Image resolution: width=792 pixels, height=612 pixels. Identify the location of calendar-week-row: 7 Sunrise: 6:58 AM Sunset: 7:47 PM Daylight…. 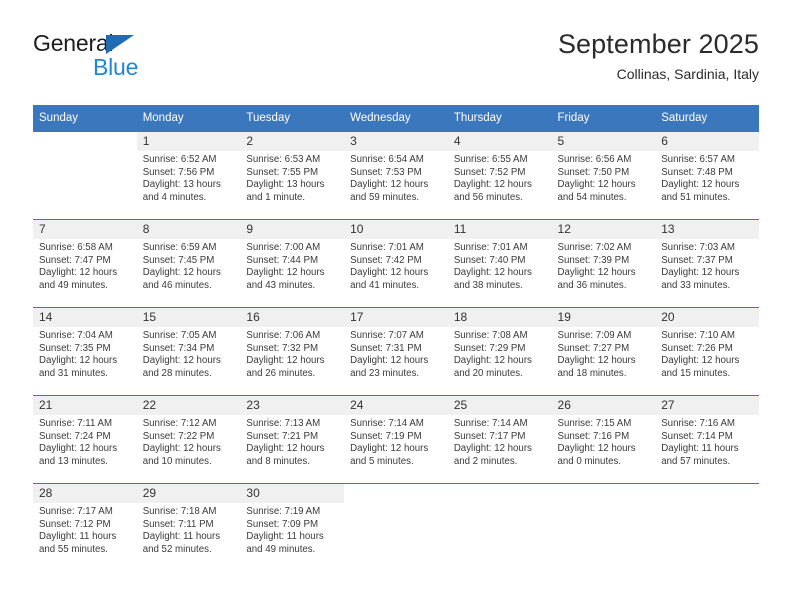
(396, 263).